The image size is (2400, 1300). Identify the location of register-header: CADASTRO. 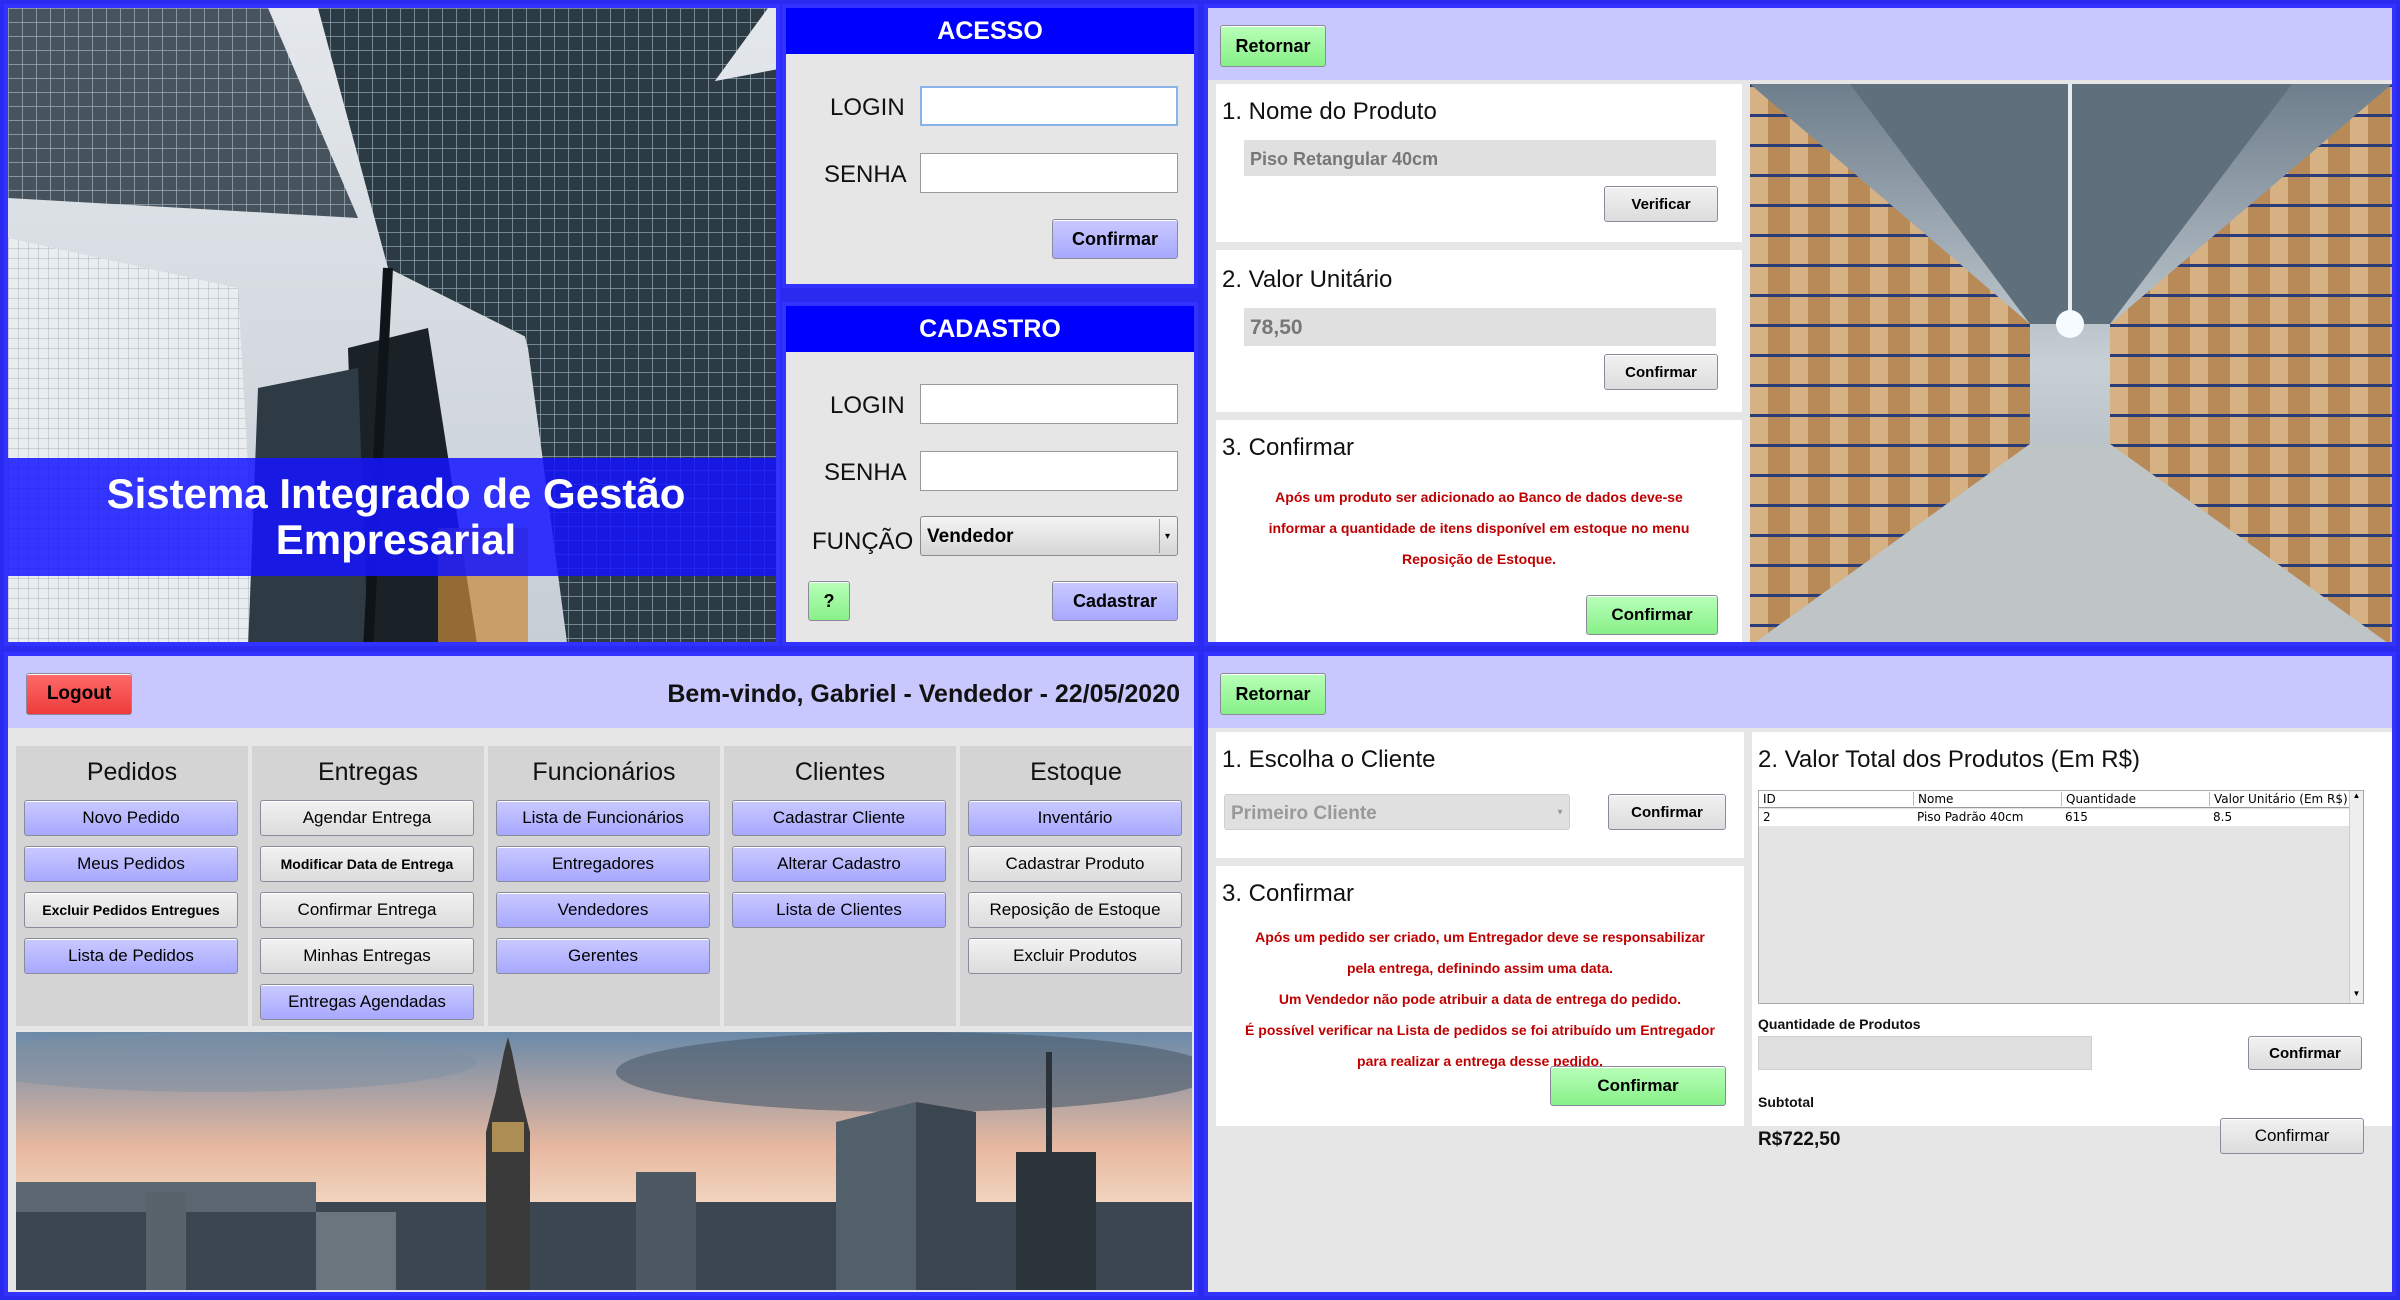
(990, 329).